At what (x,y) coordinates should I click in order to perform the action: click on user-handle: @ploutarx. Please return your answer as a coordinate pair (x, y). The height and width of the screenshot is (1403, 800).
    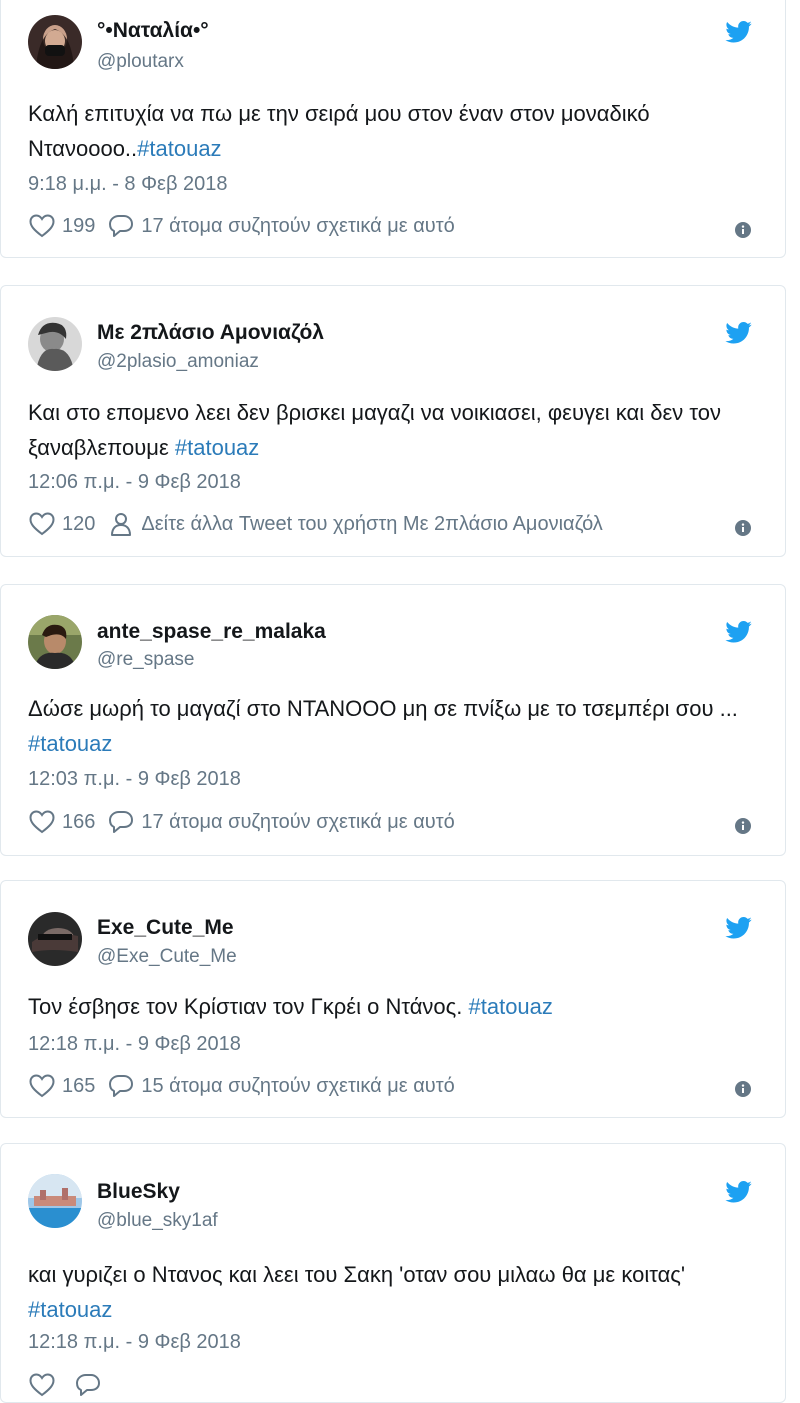
    Looking at the image, I should click on (140, 62).